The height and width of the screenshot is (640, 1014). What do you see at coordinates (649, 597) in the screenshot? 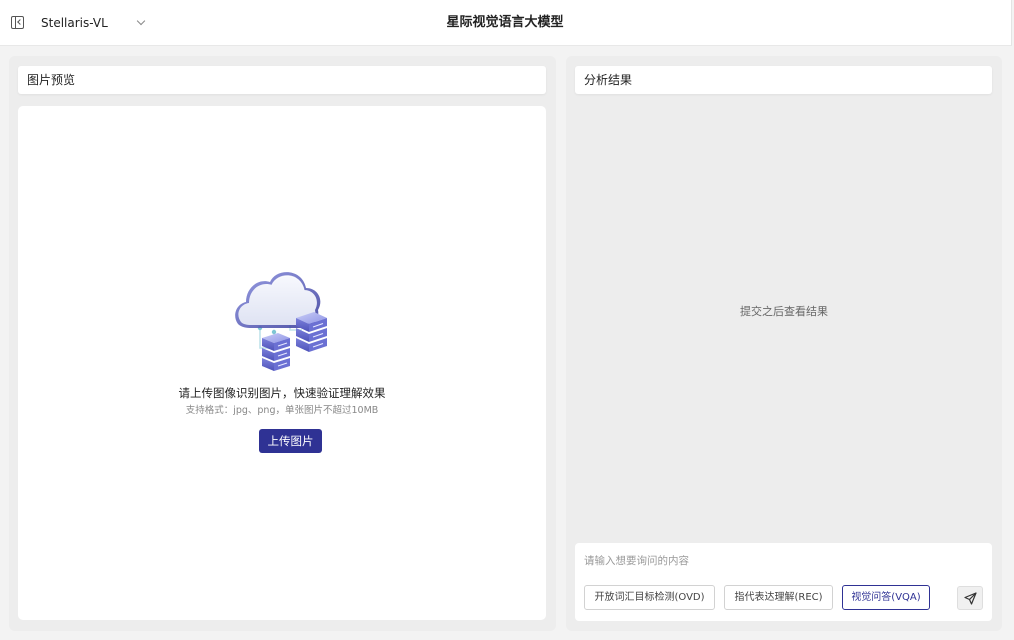
I see `mode-ovd-button: 开放词汇目标检测(OVD)` at bounding box center [649, 597].